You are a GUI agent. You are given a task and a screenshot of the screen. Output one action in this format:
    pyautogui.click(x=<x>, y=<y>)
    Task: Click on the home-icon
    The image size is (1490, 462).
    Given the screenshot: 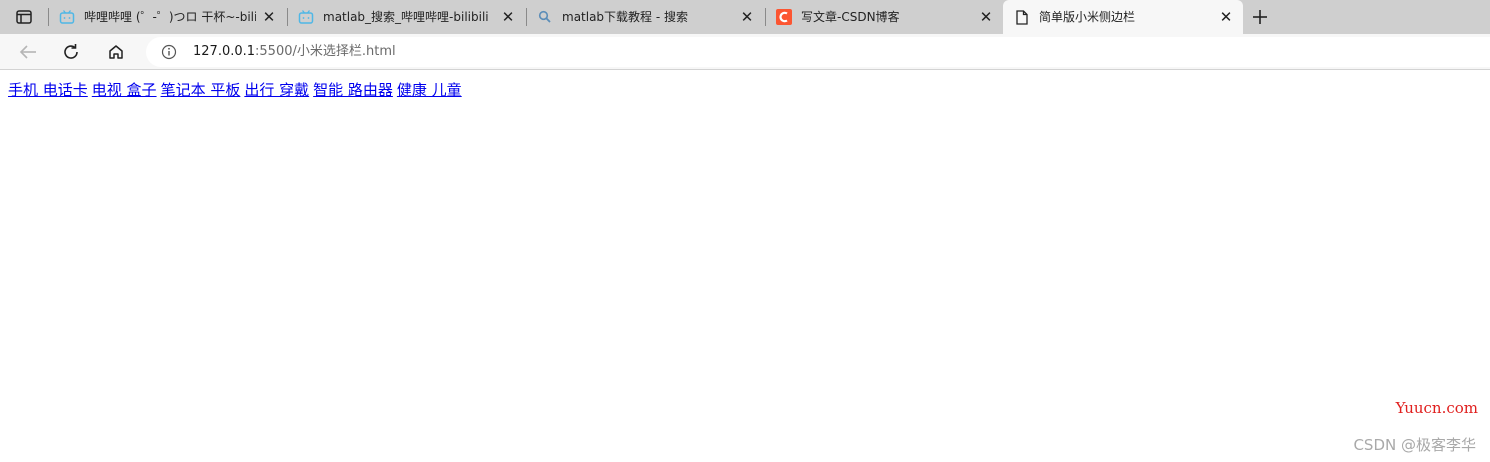 What is the action you would take?
    pyautogui.click(x=116, y=52)
    